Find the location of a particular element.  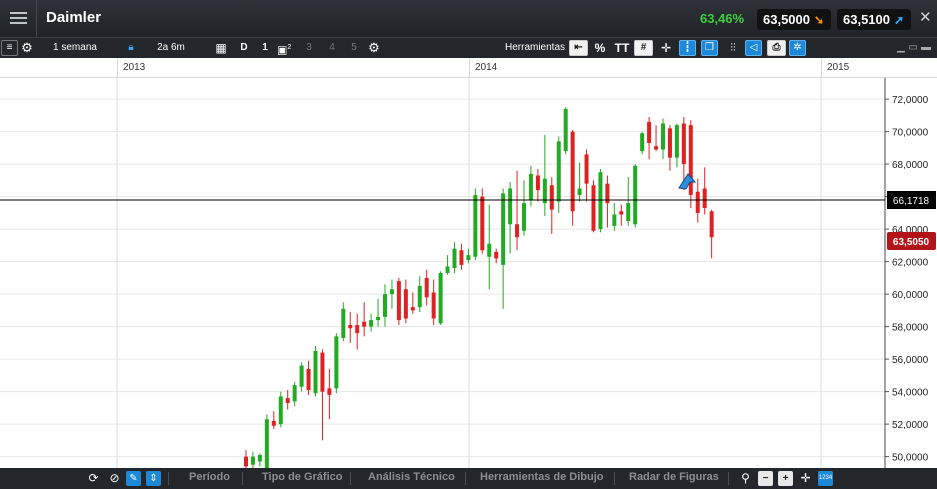

candlestick-icon: ┇ is located at coordinates (687, 48).